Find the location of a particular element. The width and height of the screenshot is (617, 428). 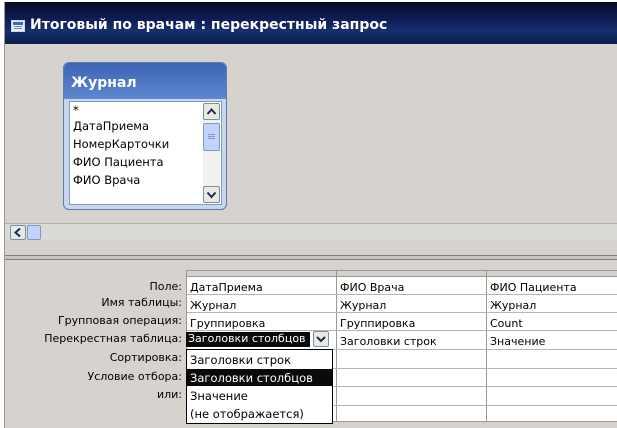

cell-group-col1: Группировка is located at coordinates (227, 323).